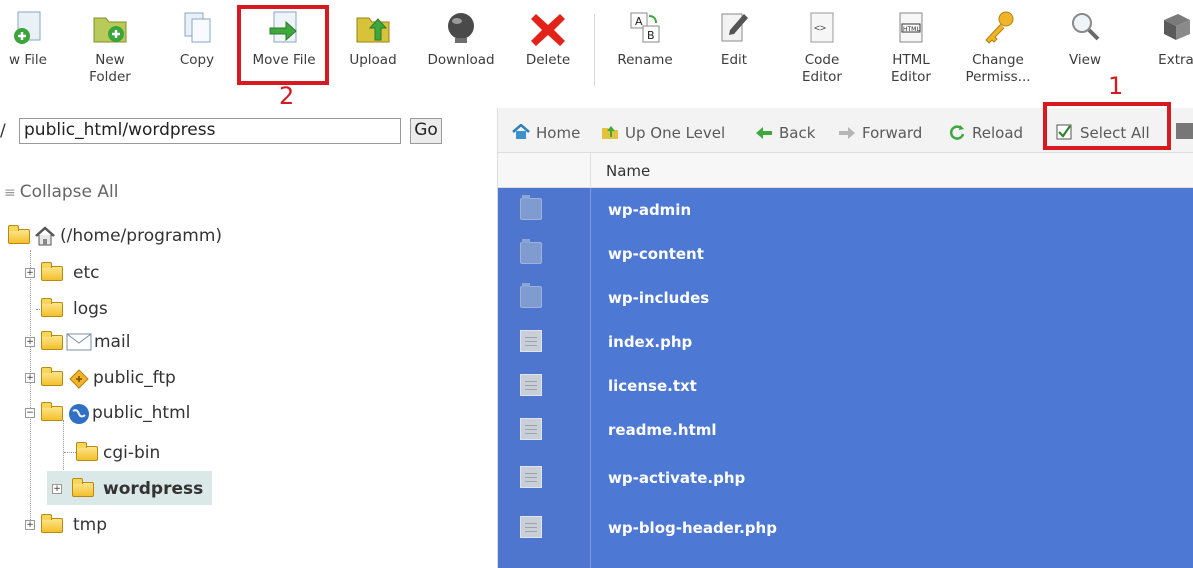 The height and width of the screenshot is (568, 1193). Describe the element at coordinates (847, 133) in the screenshot. I see `forward-arrow-icon` at that location.